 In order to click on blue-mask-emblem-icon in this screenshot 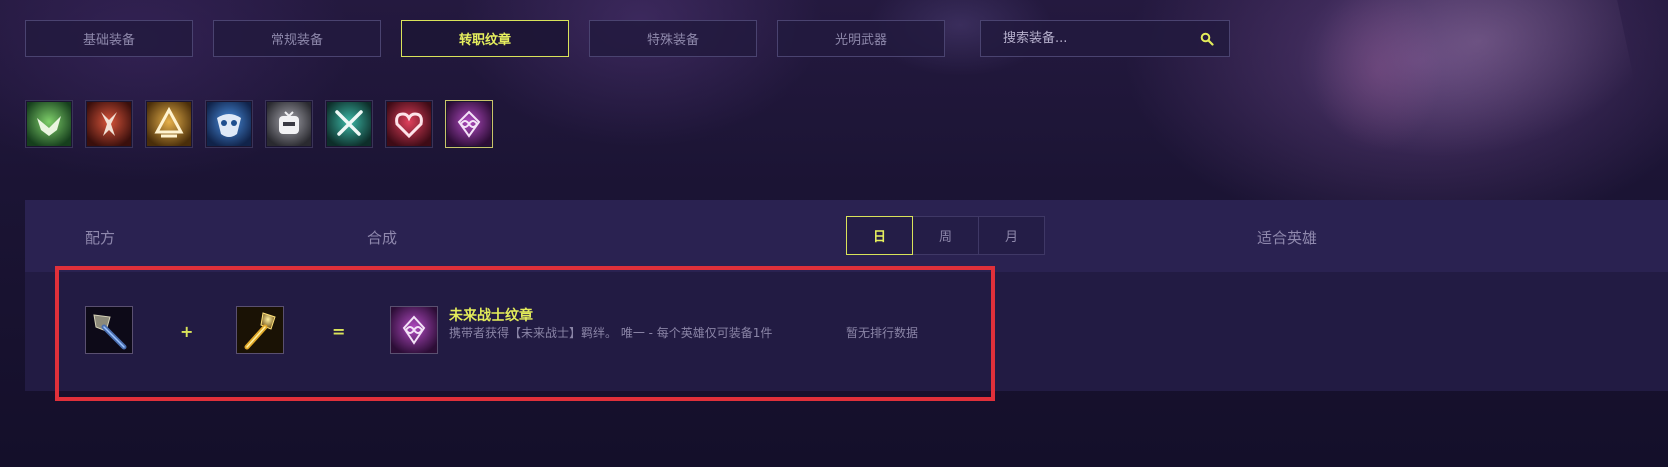, I will do `click(229, 124)`.